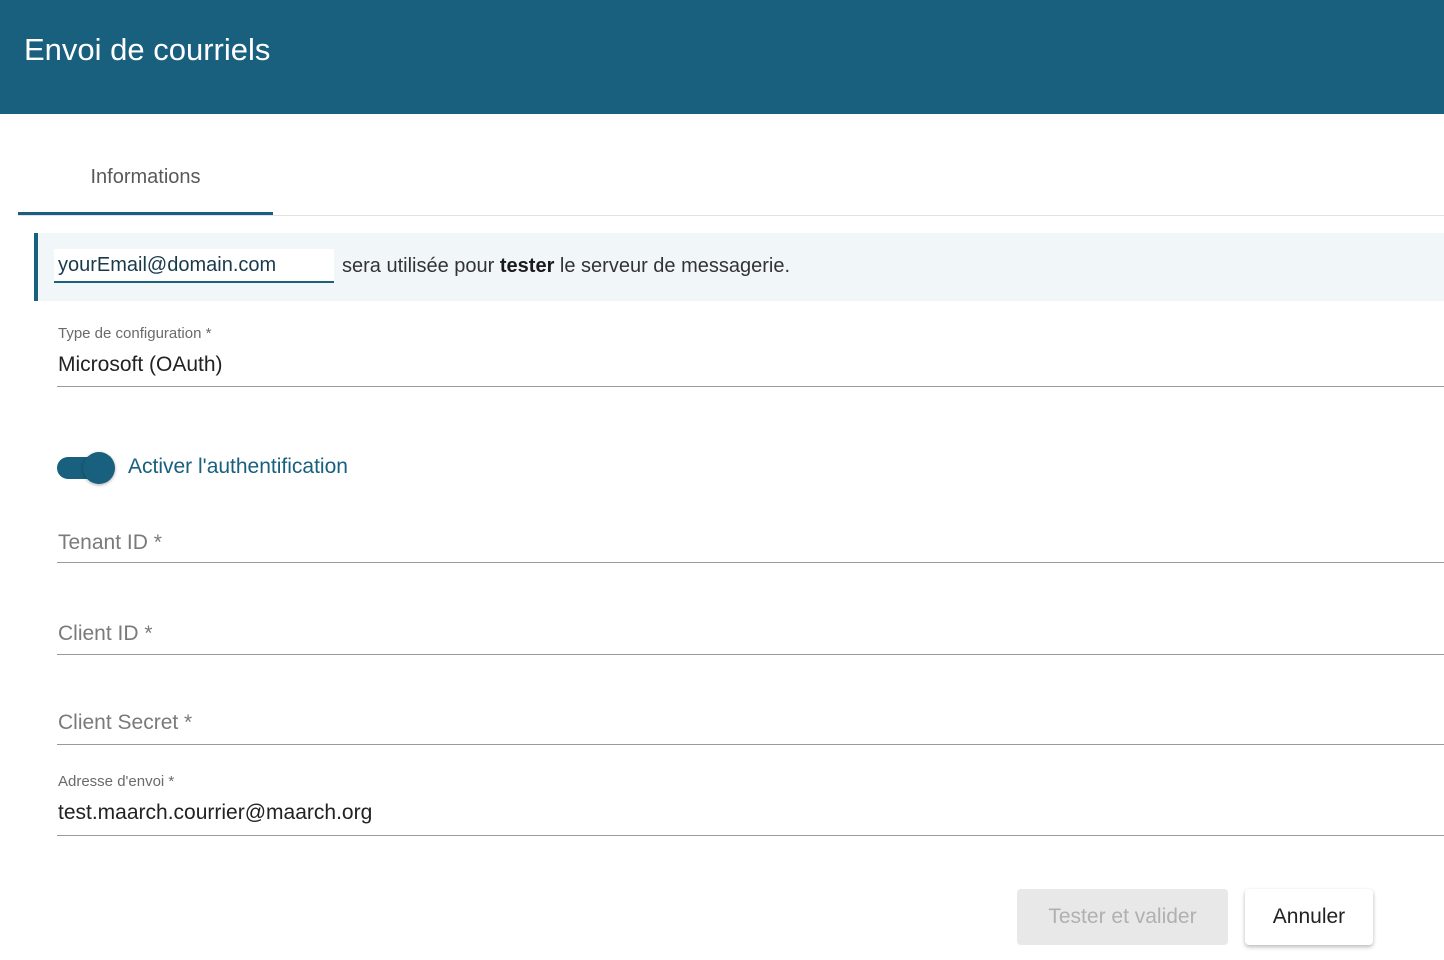 The height and width of the screenshot is (960, 1444). I want to click on client-secret-input: Client Secret *, so click(125, 723).